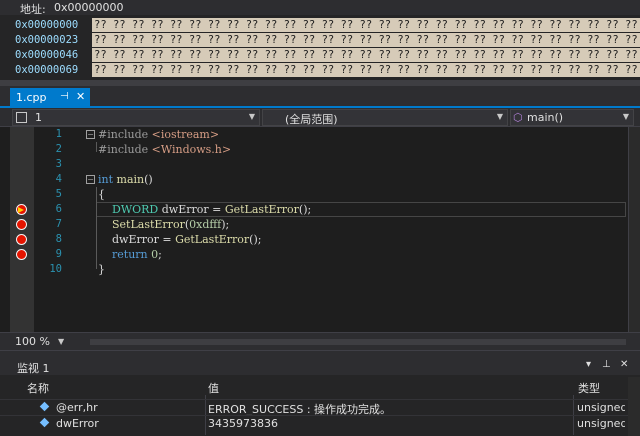 This screenshot has height=436, width=640. I want to click on line-number: 2, so click(58, 149).